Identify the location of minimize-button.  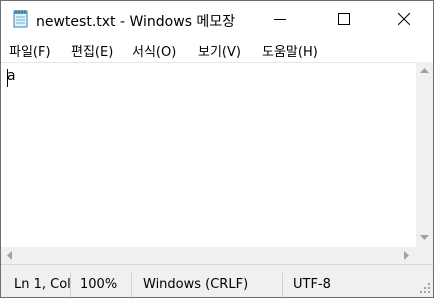
(280, 19).